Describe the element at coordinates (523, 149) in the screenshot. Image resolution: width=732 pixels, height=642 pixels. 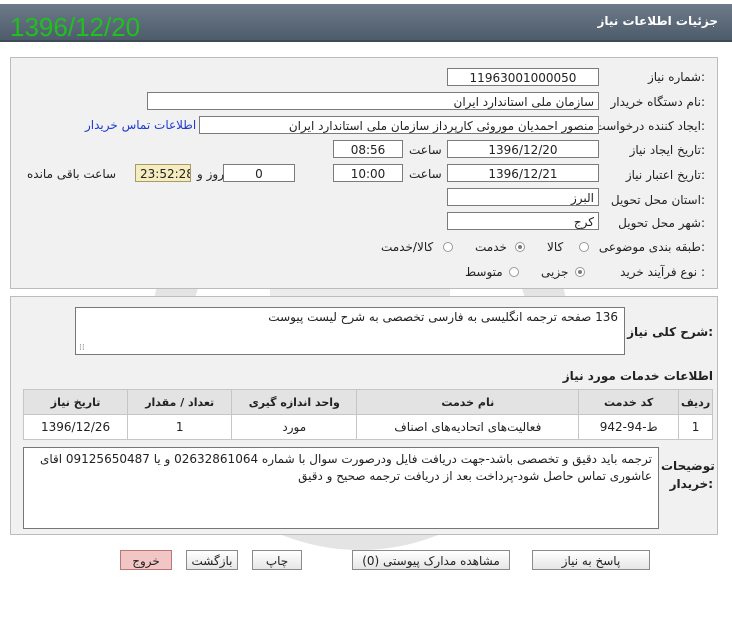
I see `created-date-field: 1396/12/20` at that location.